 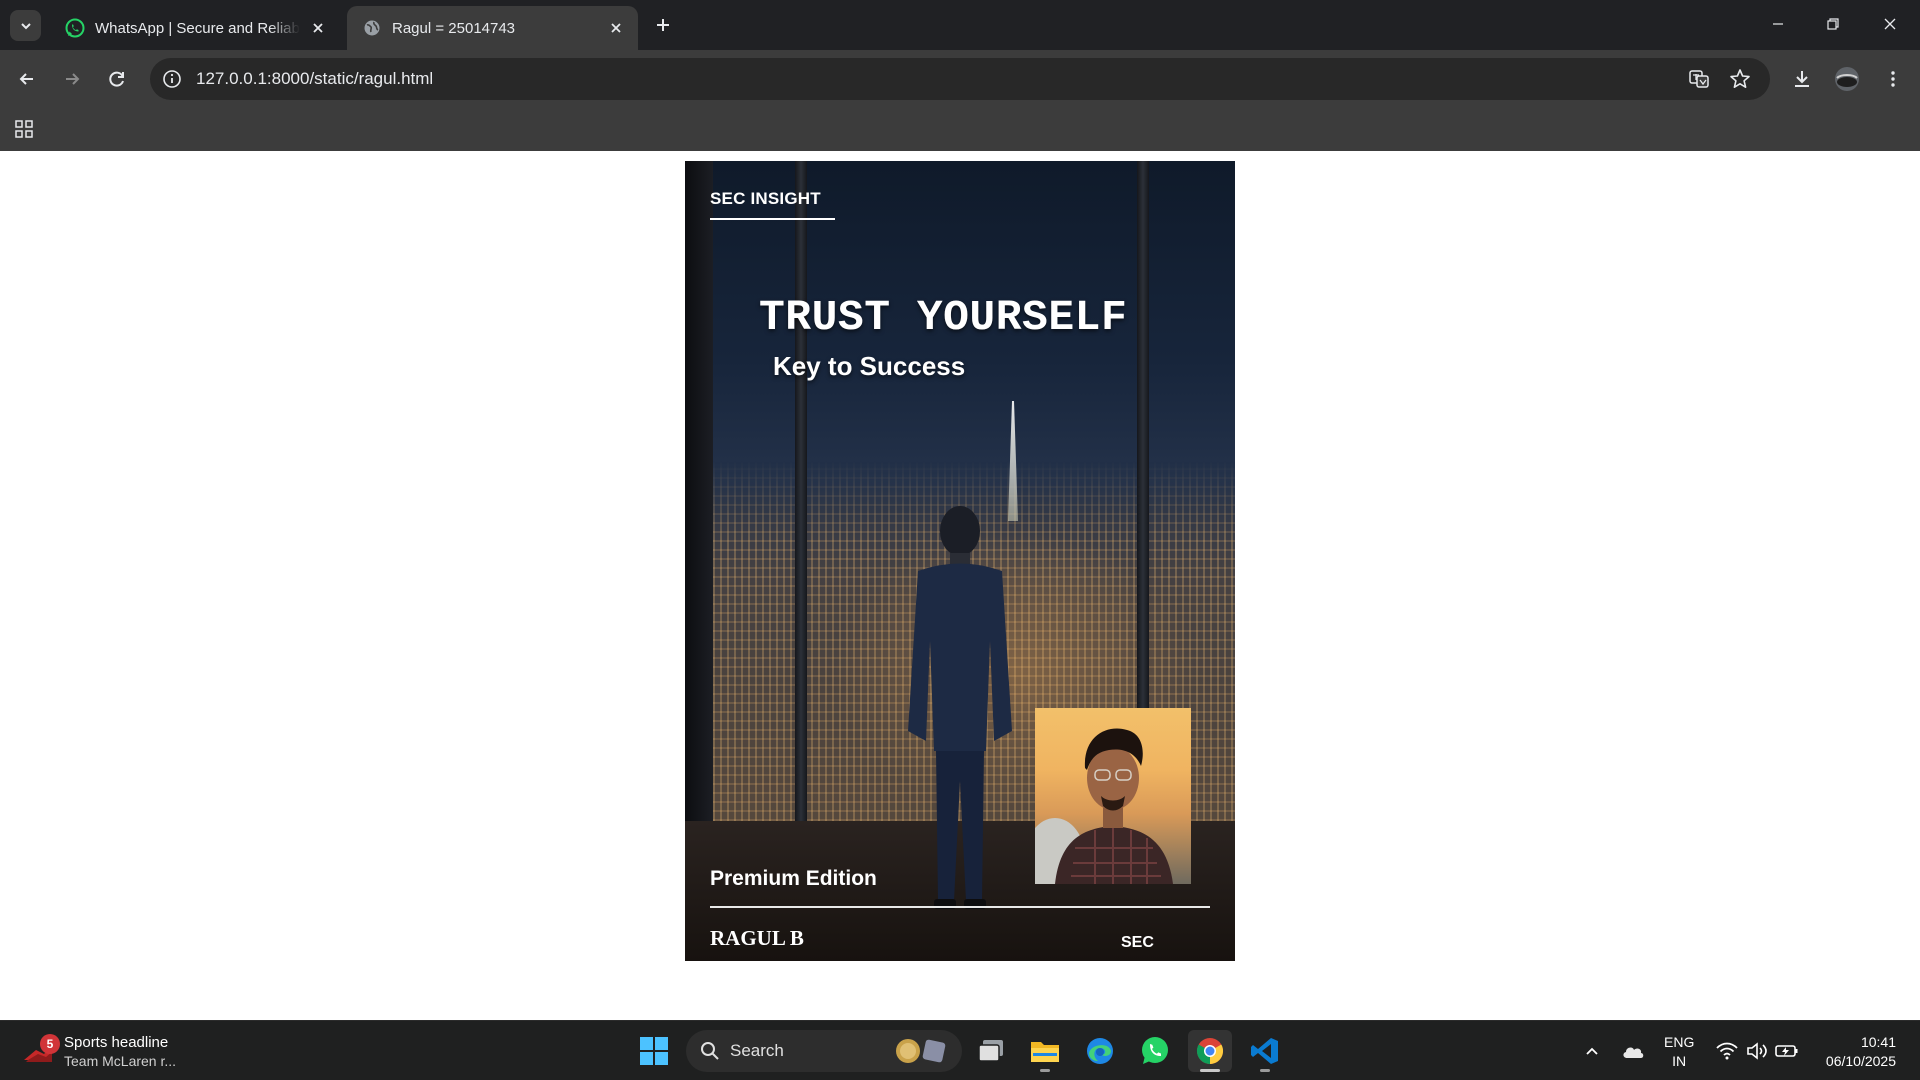 I want to click on language-code: ENG, so click(x=1679, y=1042).